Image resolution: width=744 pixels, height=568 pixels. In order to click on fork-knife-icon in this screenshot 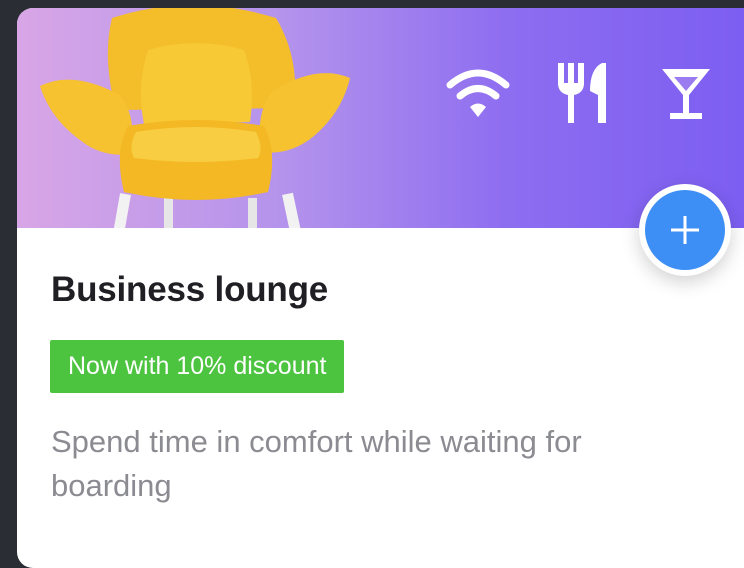, I will do `click(582, 93)`.